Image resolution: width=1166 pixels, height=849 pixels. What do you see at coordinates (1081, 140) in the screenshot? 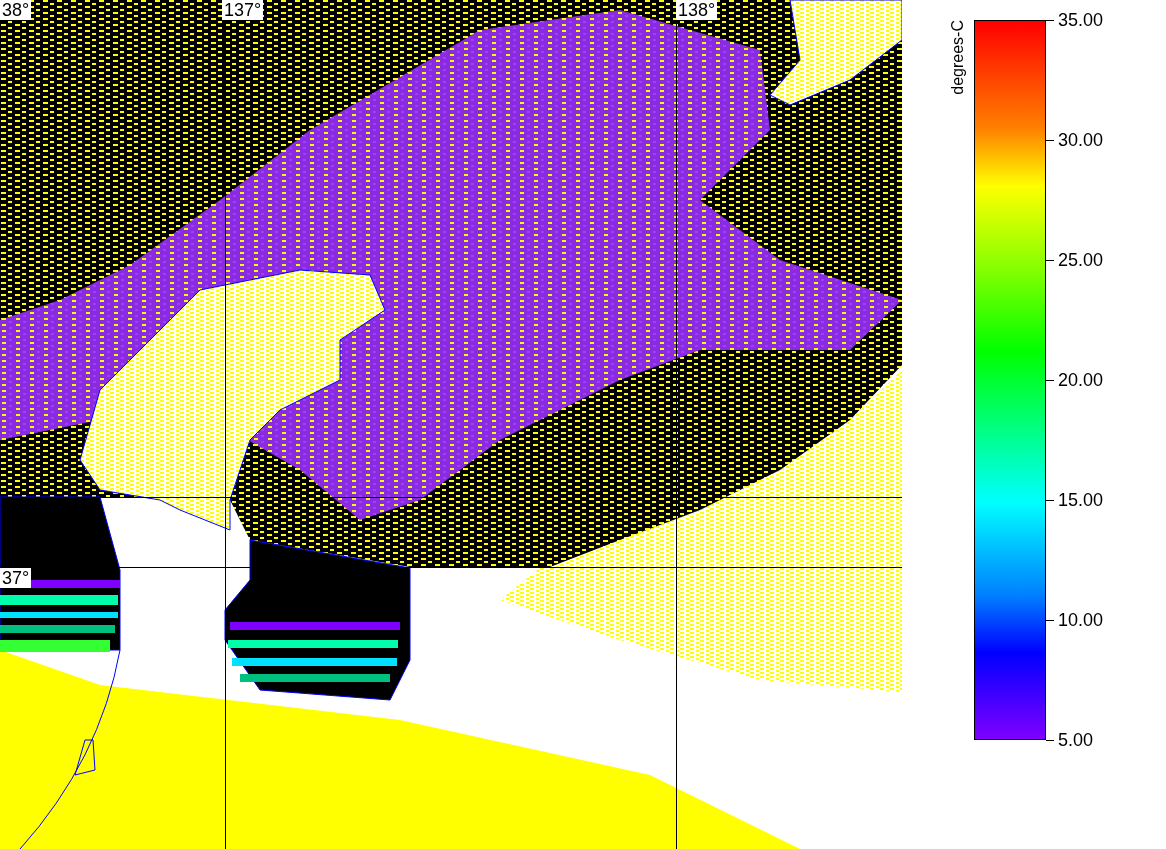
I see `scale-tick-label: 30.00` at bounding box center [1081, 140].